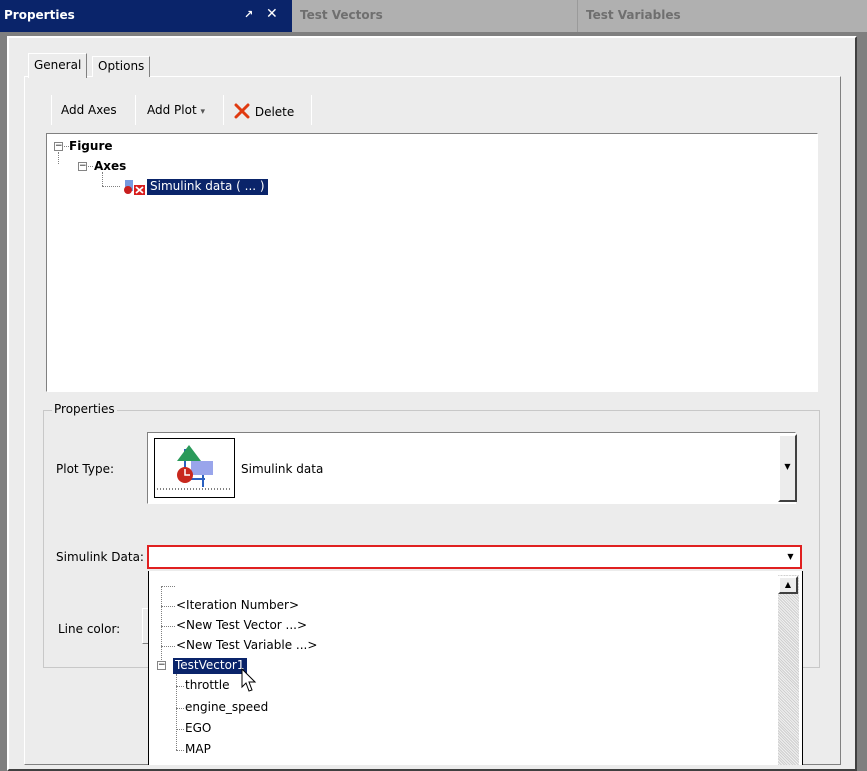 This screenshot has width=867, height=771. Describe the element at coordinates (85, 469) in the screenshot. I see `plot-type-label: Plot Type:` at that location.